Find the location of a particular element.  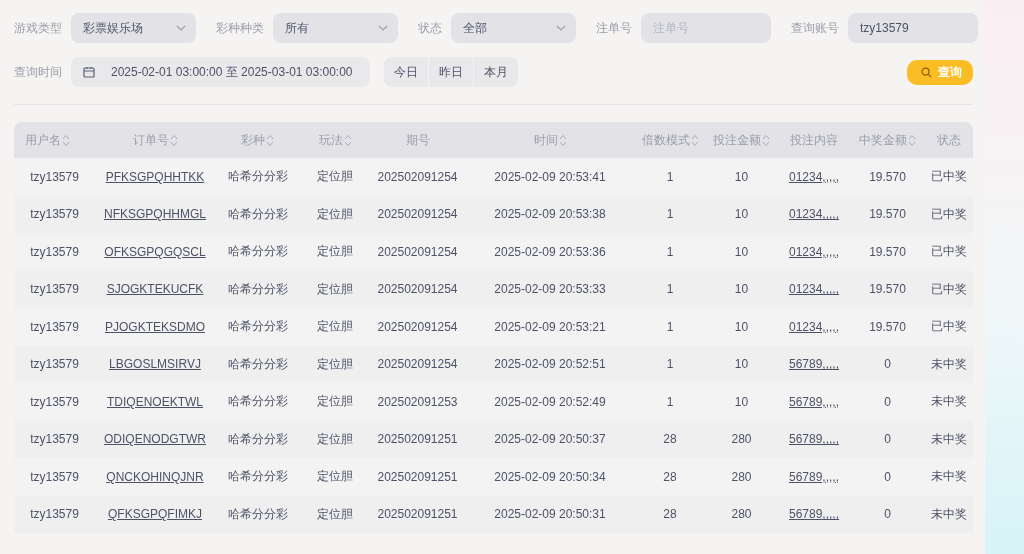

order-link: PJOGKTEKSDMO is located at coordinates (155, 326).